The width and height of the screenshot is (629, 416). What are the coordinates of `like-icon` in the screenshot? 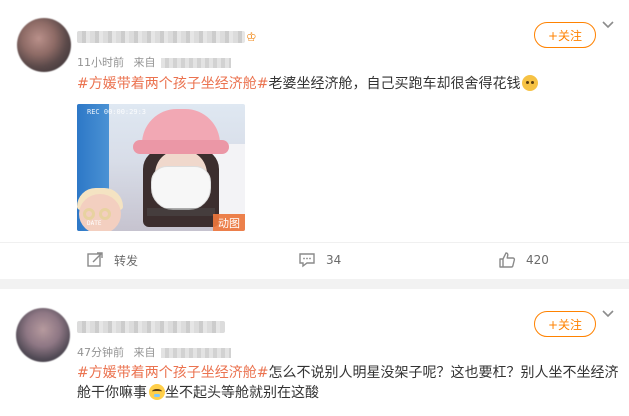 It's located at (507, 260).